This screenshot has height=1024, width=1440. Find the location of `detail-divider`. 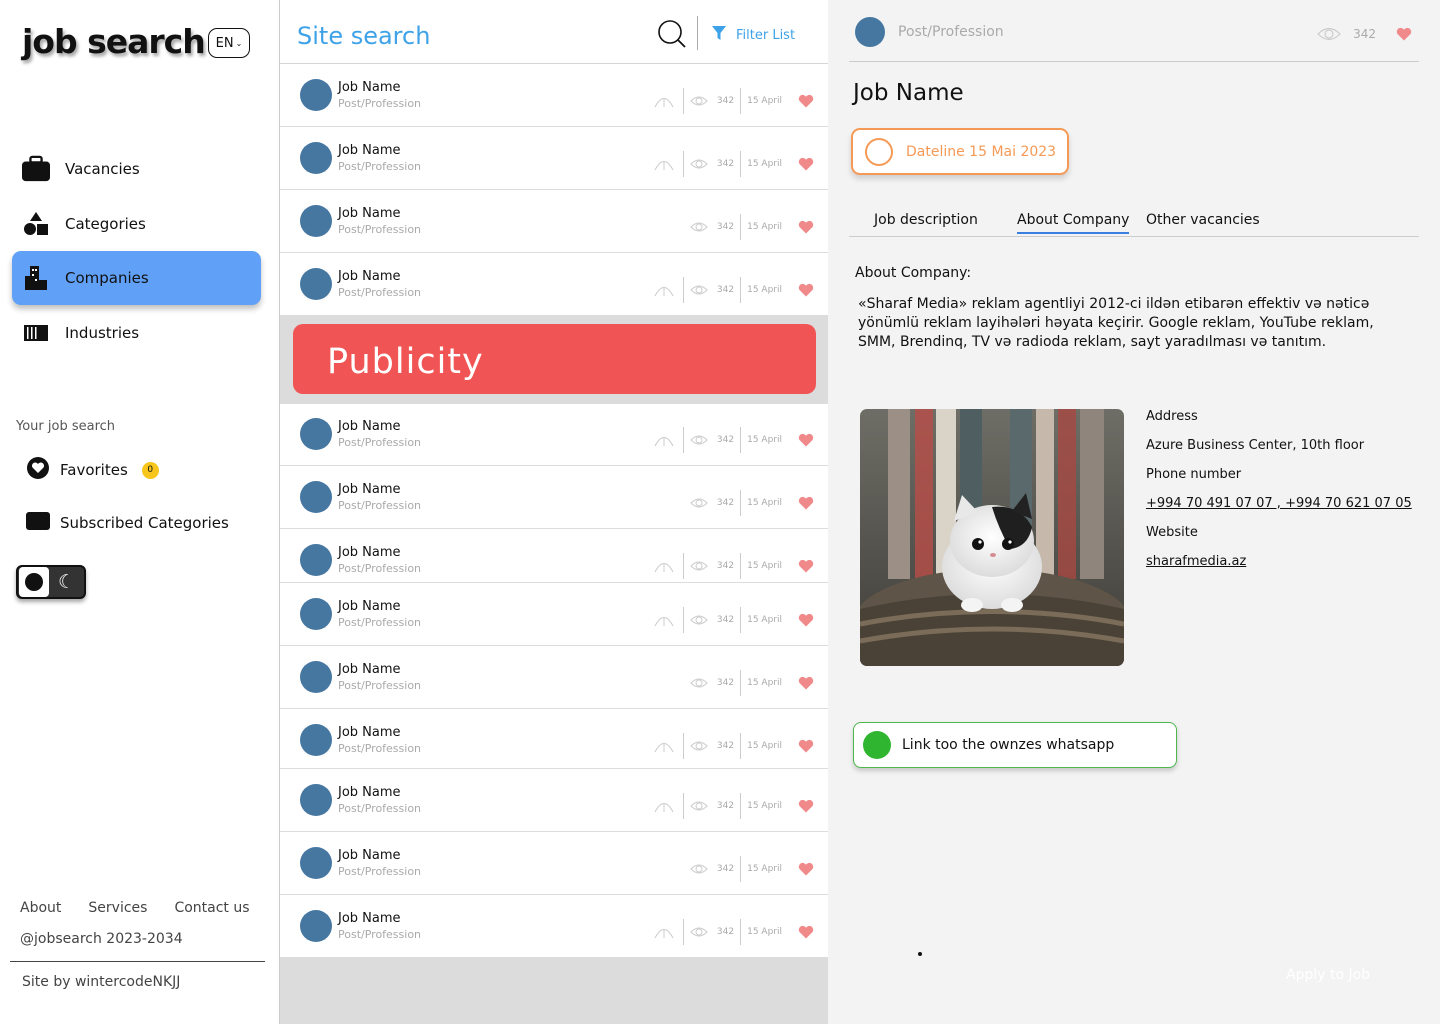

detail-divider is located at coordinates (1134, 61).